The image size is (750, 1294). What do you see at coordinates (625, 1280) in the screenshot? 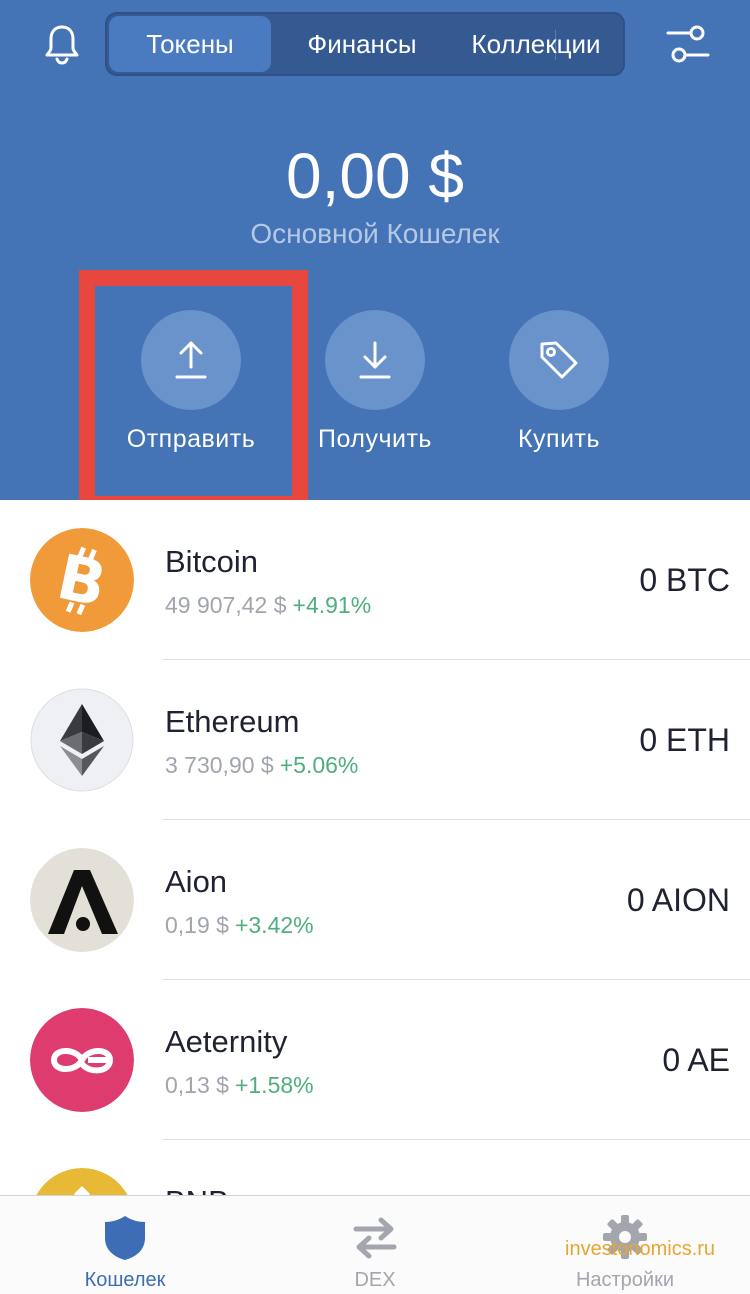
I see `tab-settings-label: Настройки` at bounding box center [625, 1280].